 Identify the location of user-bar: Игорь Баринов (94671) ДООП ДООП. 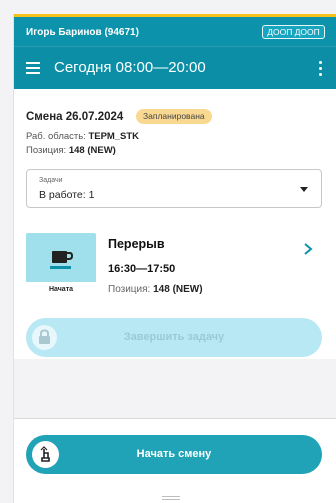
(175, 30).